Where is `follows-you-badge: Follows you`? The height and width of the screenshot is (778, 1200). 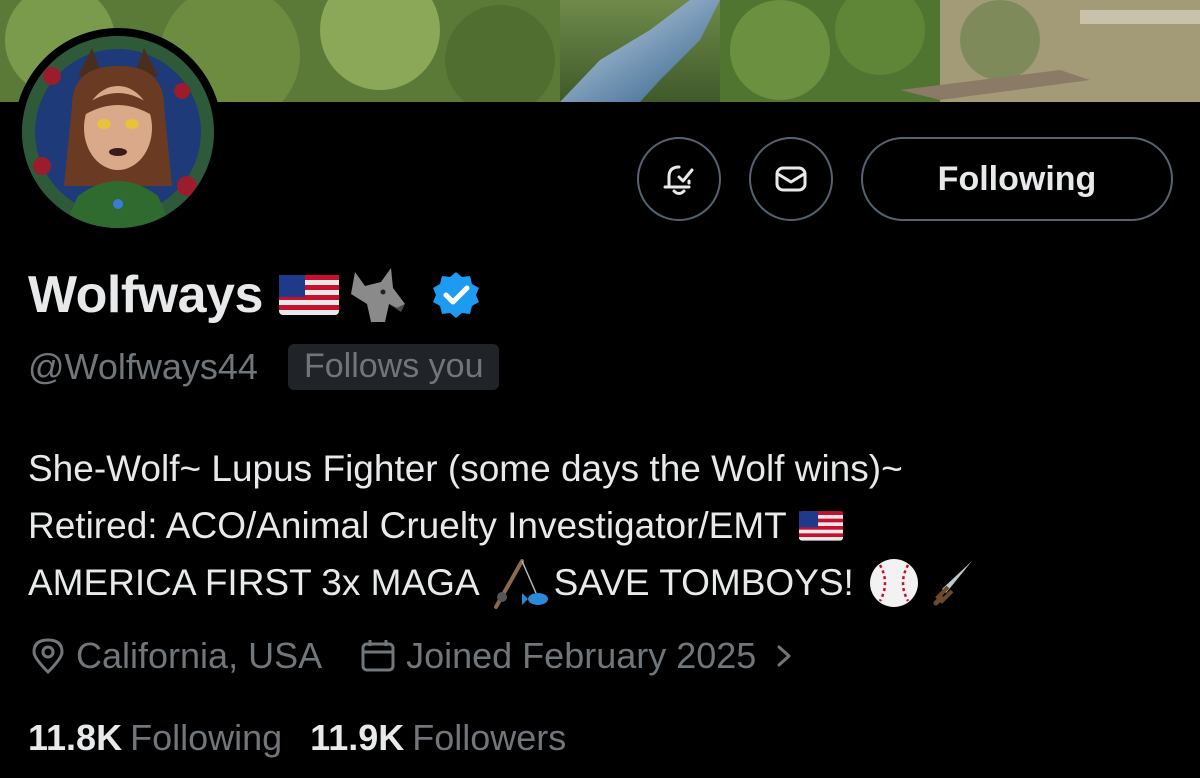 follows-you-badge: Follows you is located at coordinates (393, 367).